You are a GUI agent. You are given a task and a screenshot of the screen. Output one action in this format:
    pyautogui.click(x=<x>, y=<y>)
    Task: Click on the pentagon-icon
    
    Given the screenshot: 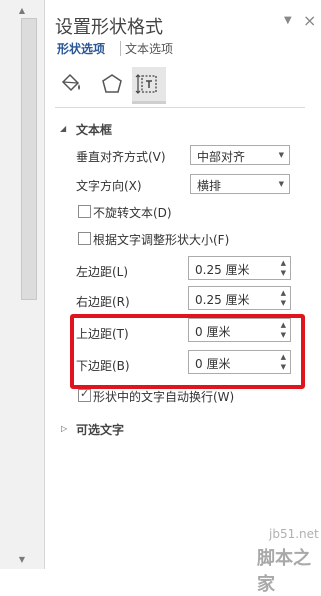 What is the action you would take?
    pyautogui.click(x=112, y=84)
    